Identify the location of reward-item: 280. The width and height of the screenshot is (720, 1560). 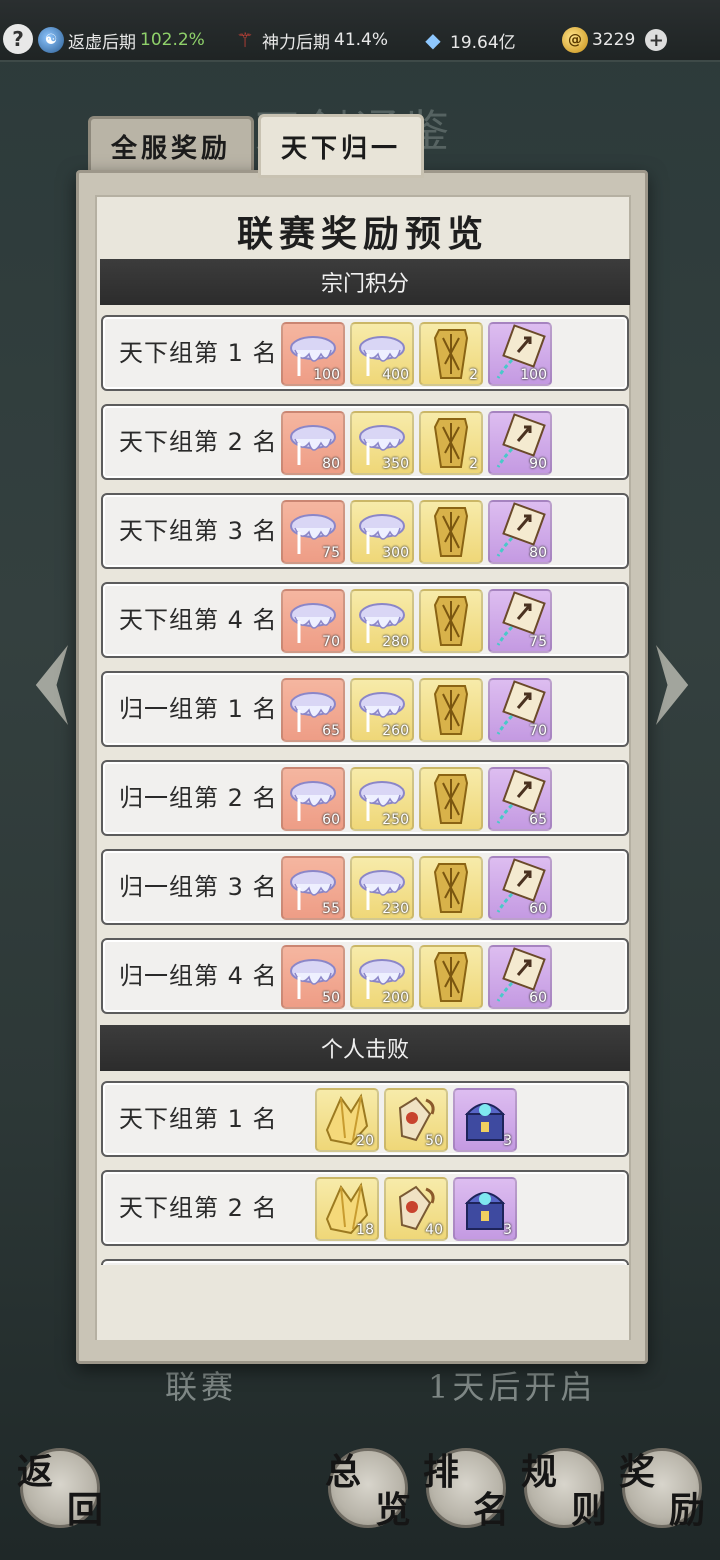
(382, 621).